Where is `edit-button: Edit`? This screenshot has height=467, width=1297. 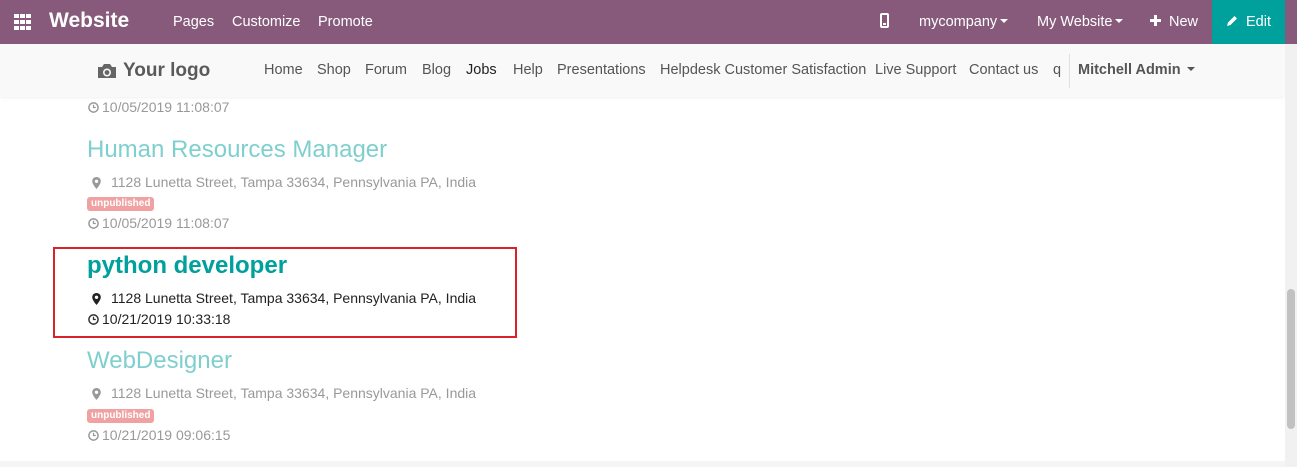
edit-button: Edit is located at coordinates (1248, 22).